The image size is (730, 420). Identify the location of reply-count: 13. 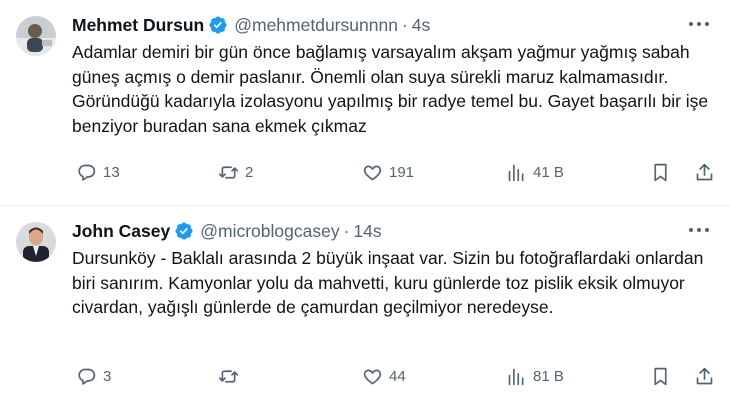
(111, 172).